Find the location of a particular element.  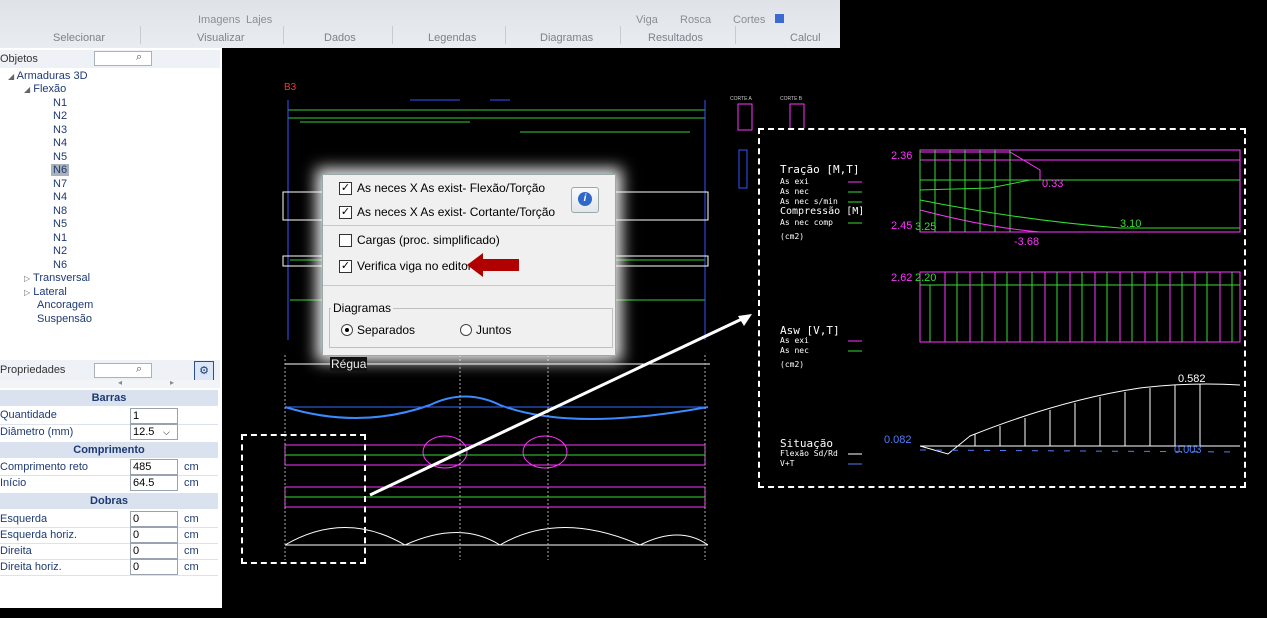

ribbon-group-resultados: Resultados is located at coordinates (675, 38).